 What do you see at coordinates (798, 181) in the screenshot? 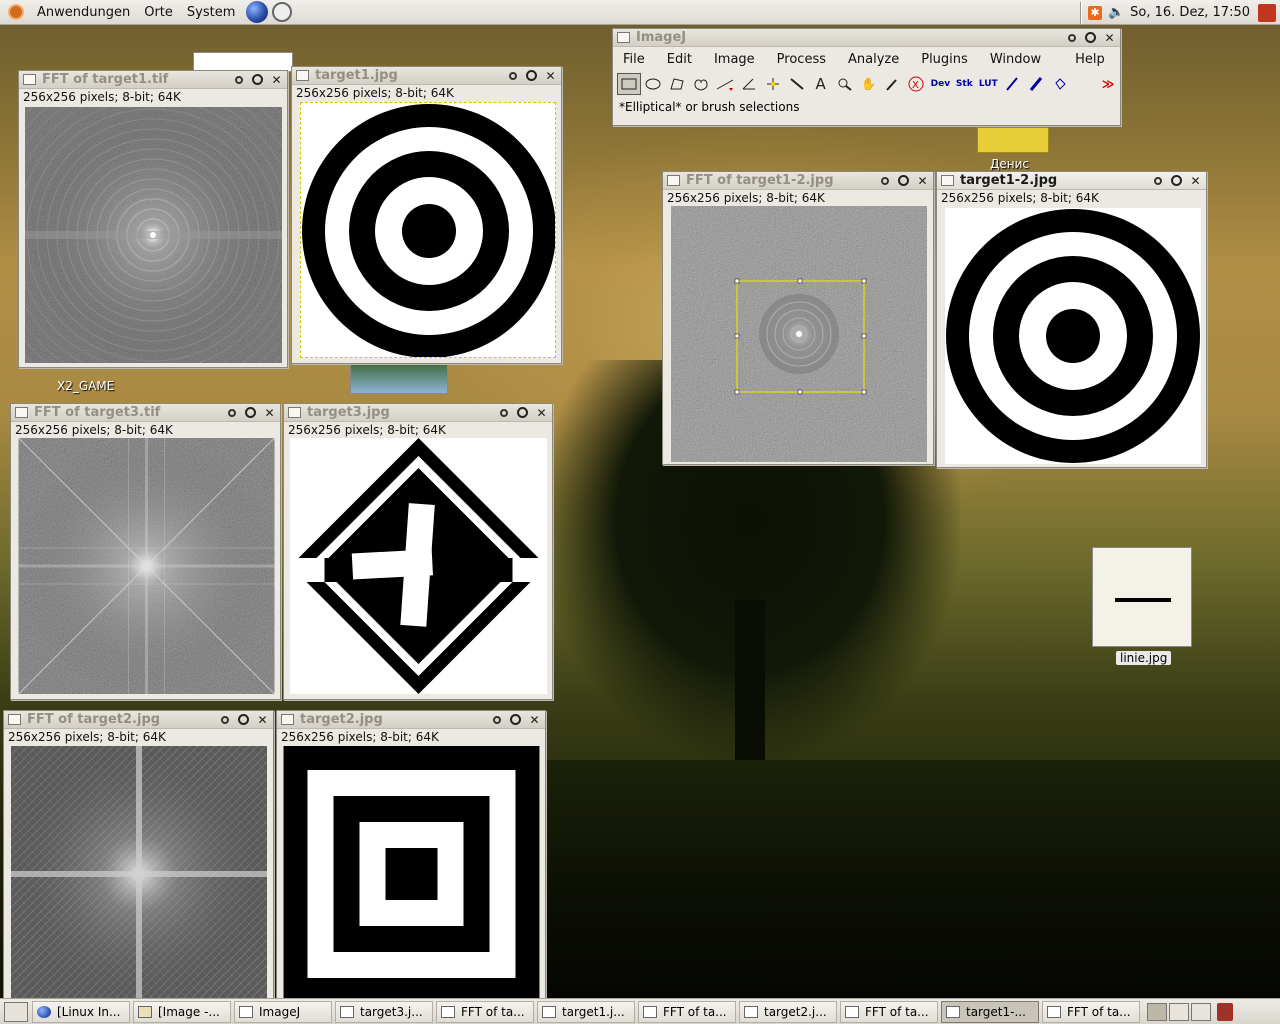
I see `titlebar: FFT of target1-2.jpg ✕` at bounding box center [798, 181].